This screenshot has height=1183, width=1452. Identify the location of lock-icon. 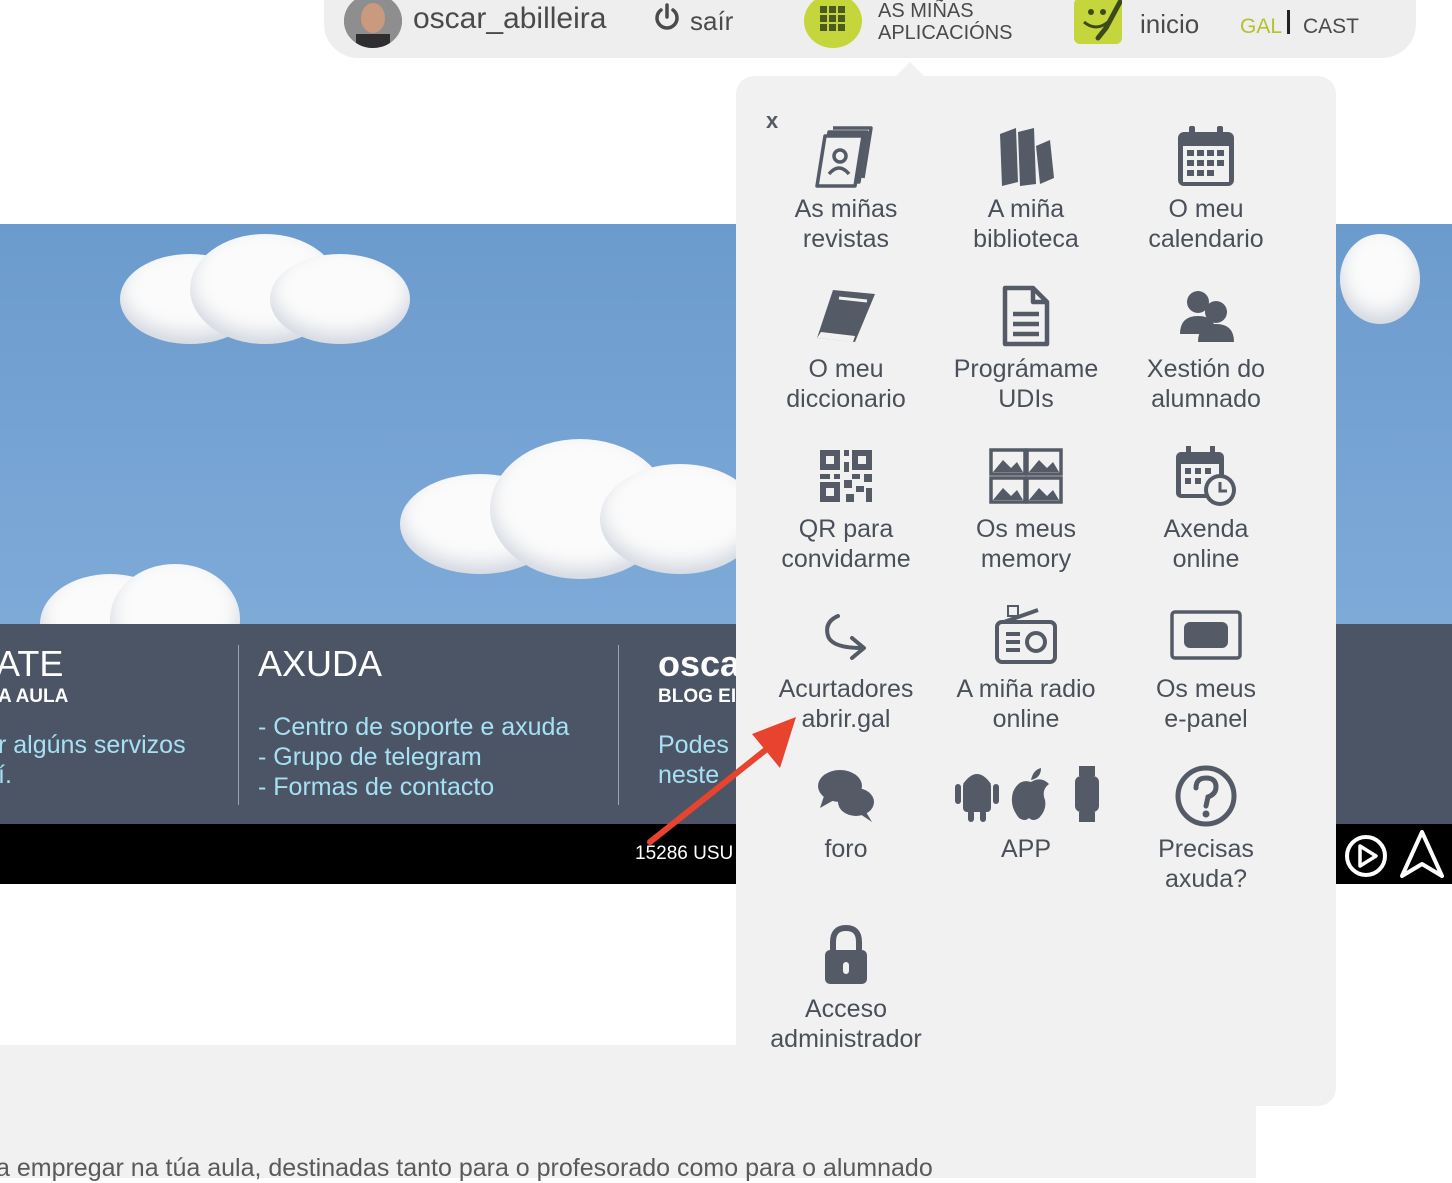
(846, 956).